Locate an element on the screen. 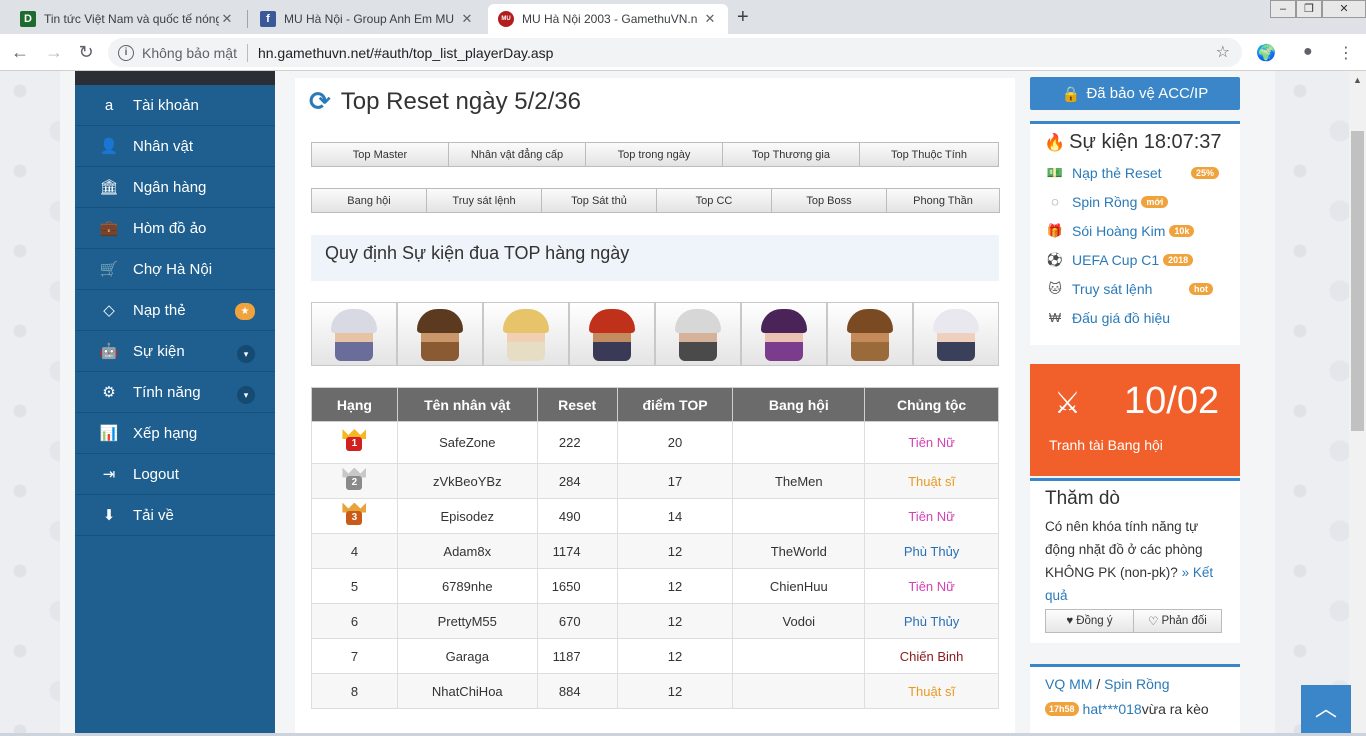  event-item: ⚽ UEFA Cup C1 2018 is located at coordinates (1135, 259).